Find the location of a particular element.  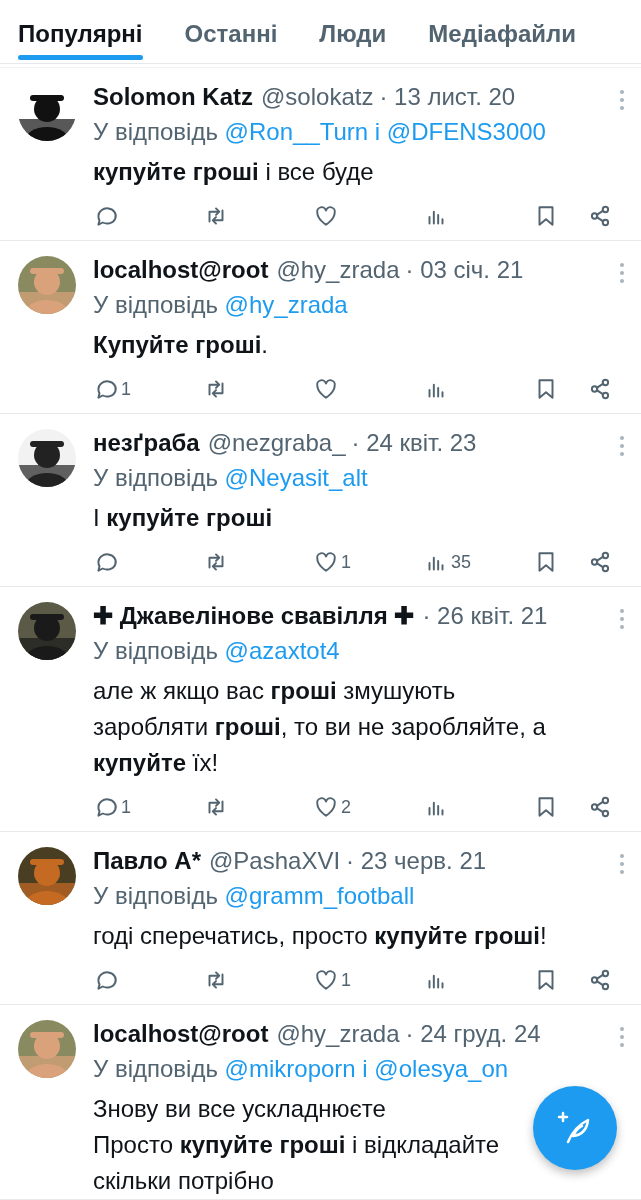

reply-to-line: У відповідь @Ron__Turn і @DFENS3000 is located at coordinates (320, 132).